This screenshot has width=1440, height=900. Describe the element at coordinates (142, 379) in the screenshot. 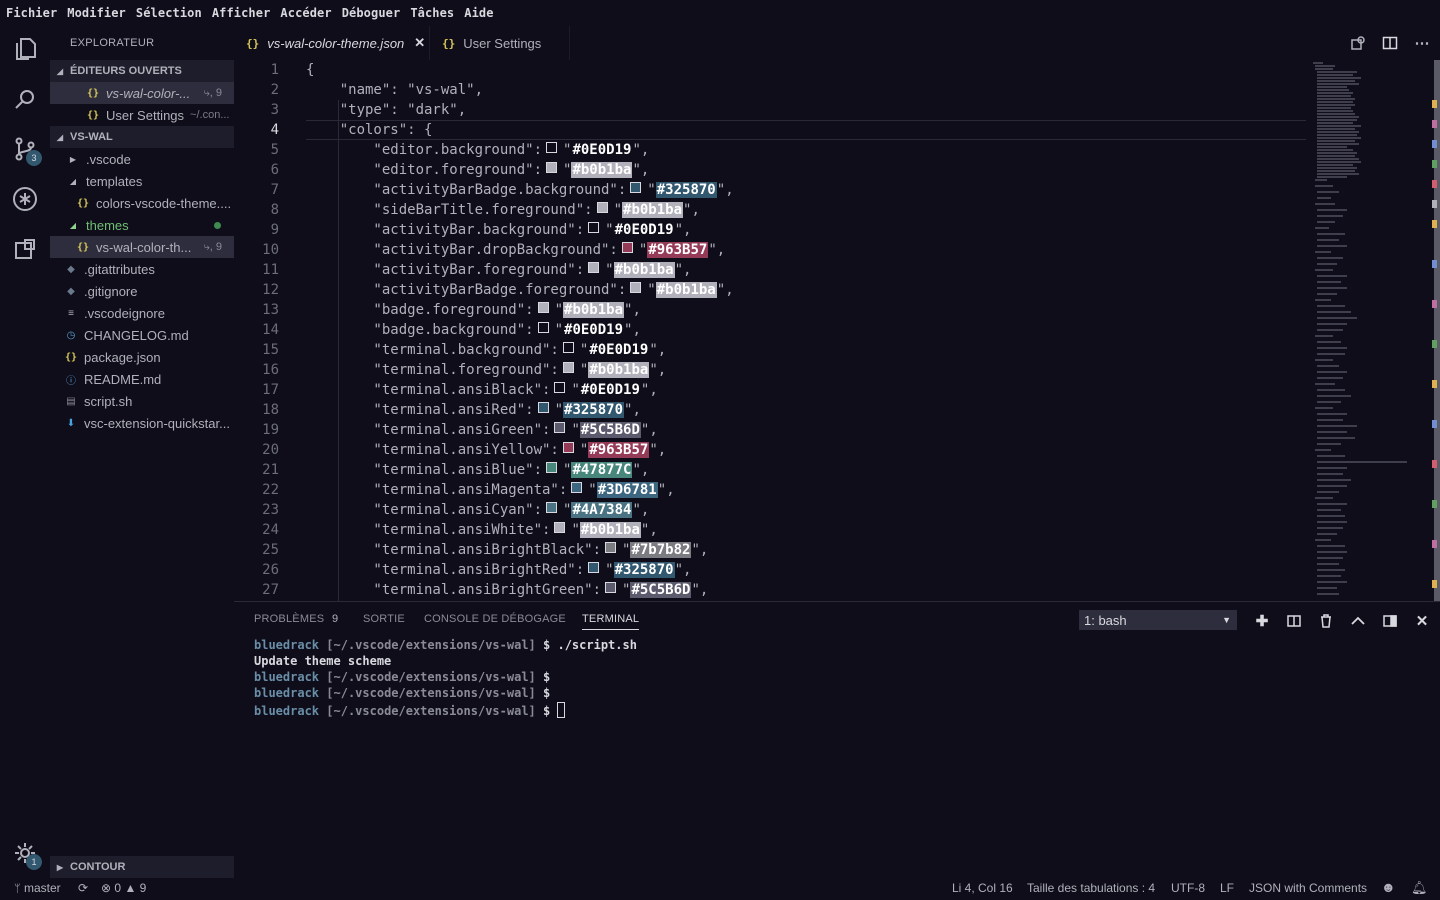

I see `tree-file: ⓘ README.md` at that location.